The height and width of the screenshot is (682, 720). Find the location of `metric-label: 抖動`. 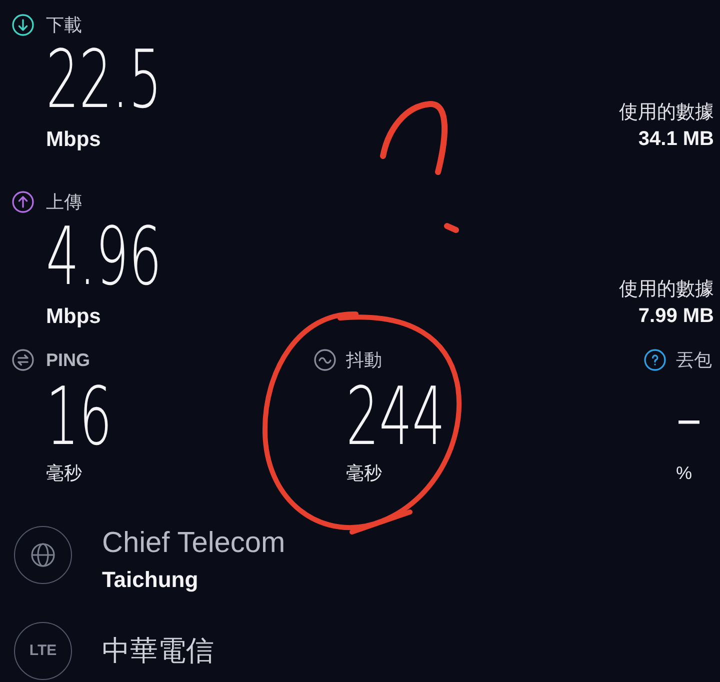

metric-label: 抖動 is located at coordinates (364, 360).